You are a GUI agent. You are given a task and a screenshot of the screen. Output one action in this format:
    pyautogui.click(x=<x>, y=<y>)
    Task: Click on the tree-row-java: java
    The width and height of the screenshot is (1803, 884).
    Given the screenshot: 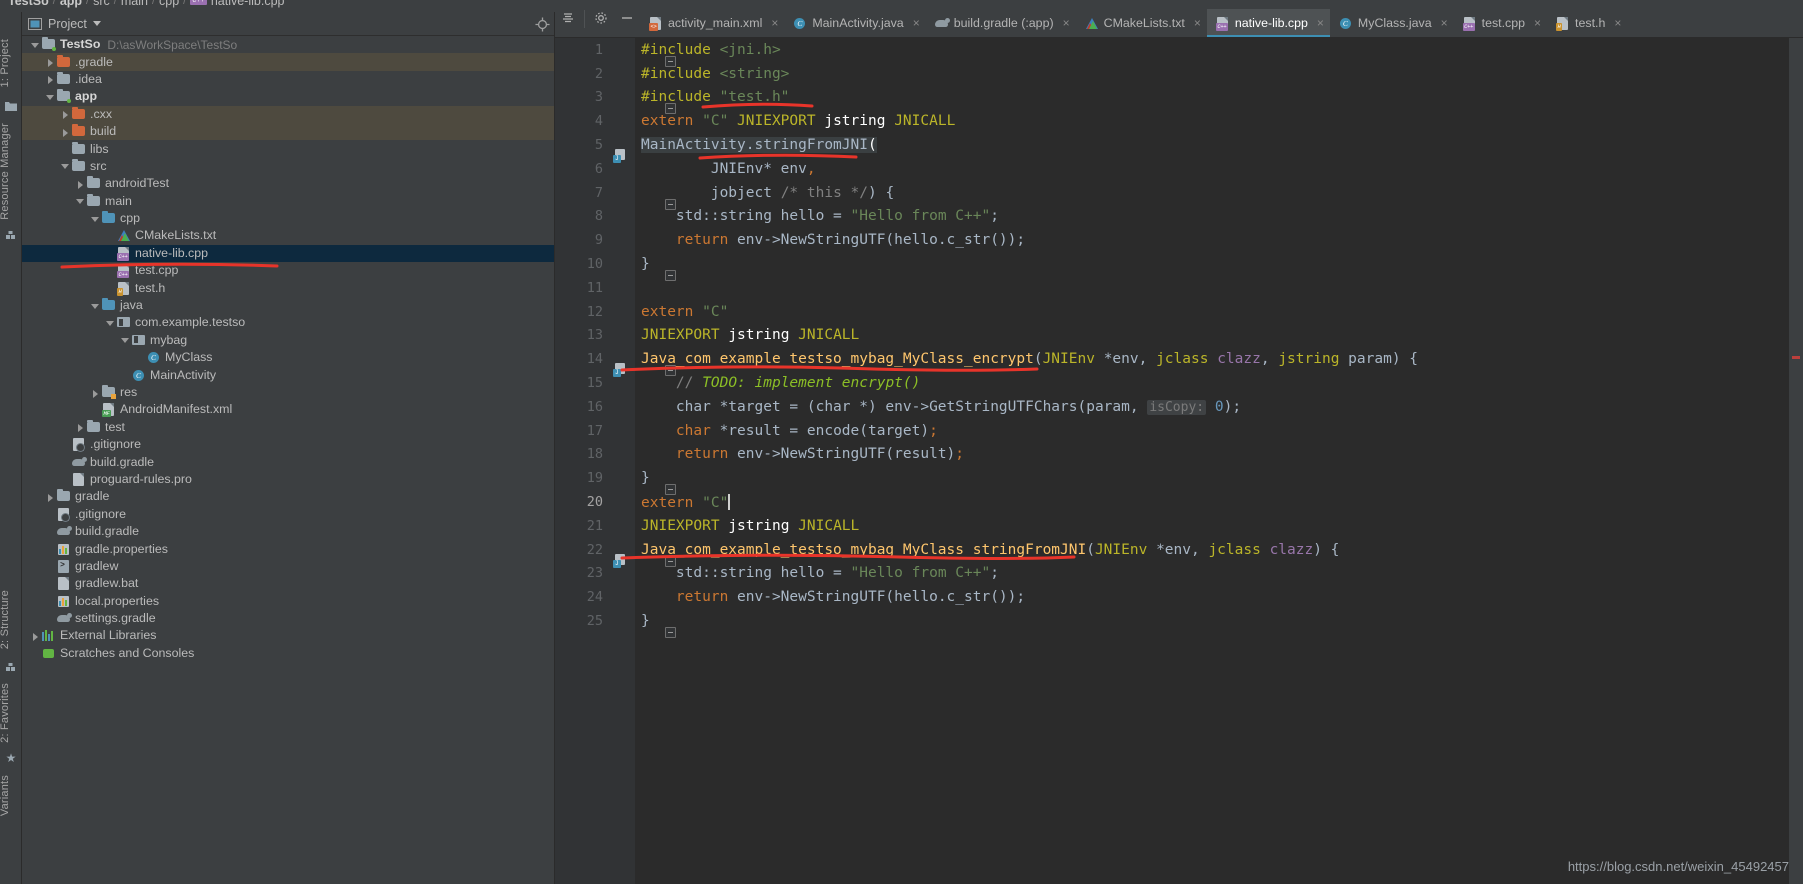 What is the action you would take?
    pyautogui.click(x=288, y=305)
    